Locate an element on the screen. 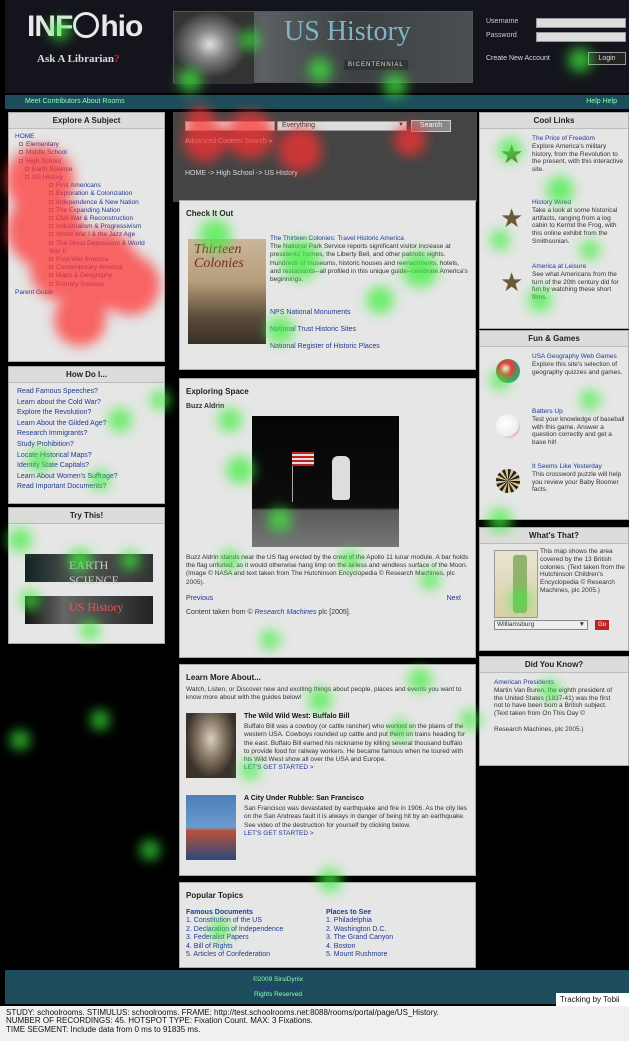 The height and width of the screenshot is (1041, 629). subject-tree-item: High School is located at coordinates (86, 162).